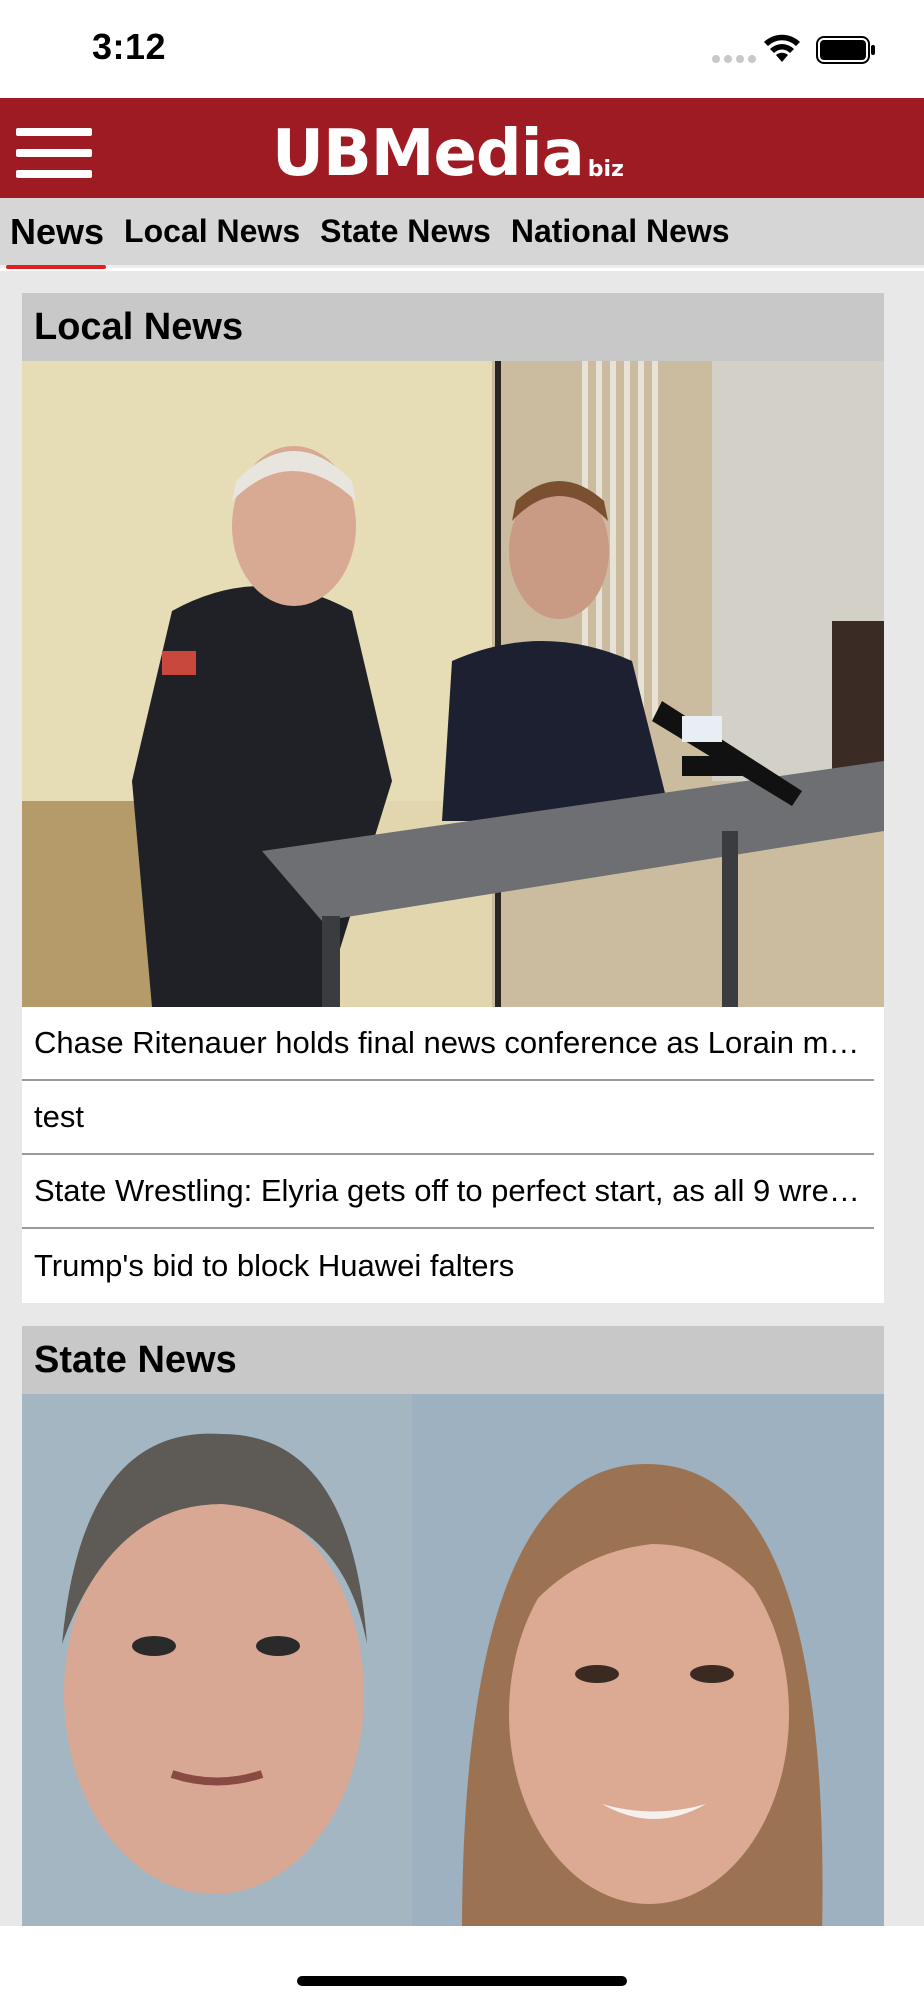 Image resolution: width=924 pixels, height=2000 pixels. Describe the element at coordinates (734, 59) in the screenshot. I see `cellular-signal-icon` at that location.